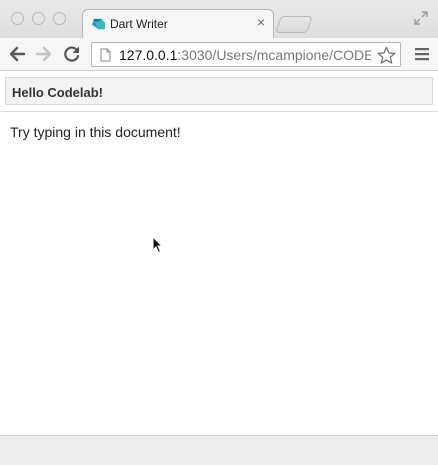  I want to click on minimize-window-button, so click(38, 18).